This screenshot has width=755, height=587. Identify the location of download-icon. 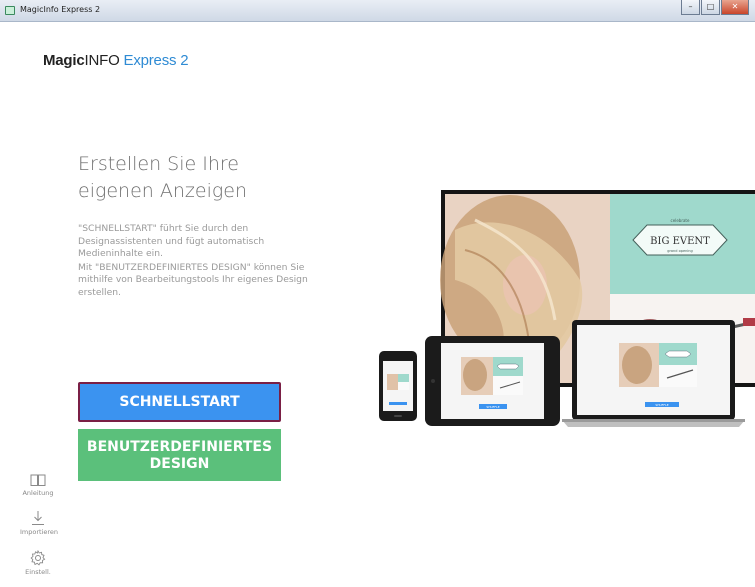
(38, 518).